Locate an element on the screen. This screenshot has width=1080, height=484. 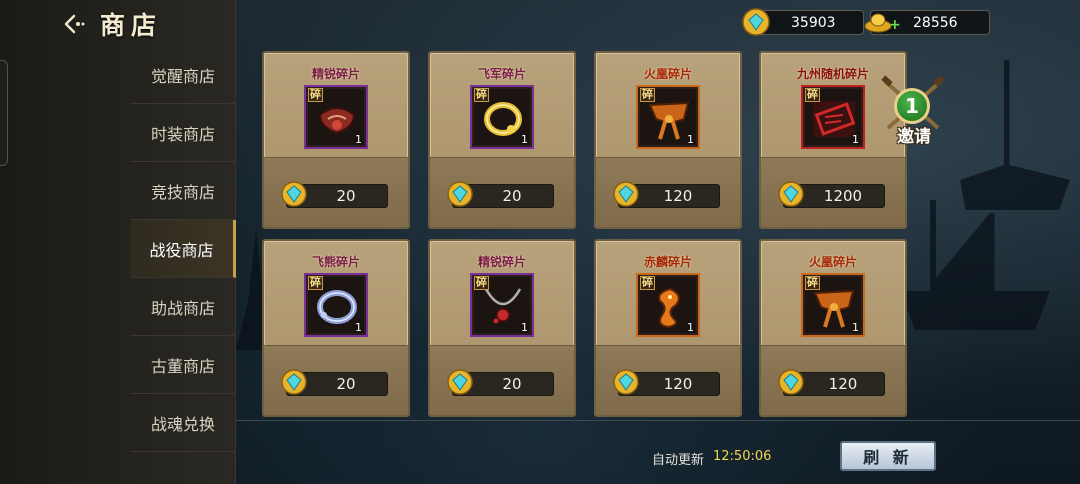
shop-item-card: 飞熊碎片碎 1 20 is located at coordinates (336, 328).